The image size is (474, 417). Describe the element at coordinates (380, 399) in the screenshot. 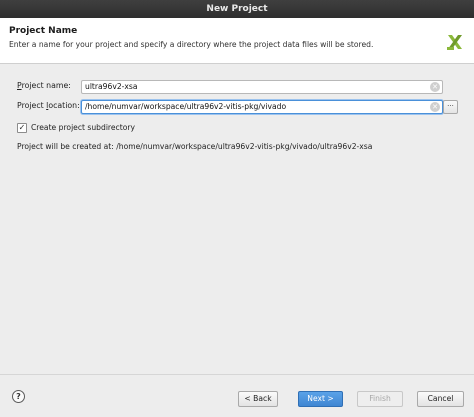

I see `finish-button: Finish` at that location.